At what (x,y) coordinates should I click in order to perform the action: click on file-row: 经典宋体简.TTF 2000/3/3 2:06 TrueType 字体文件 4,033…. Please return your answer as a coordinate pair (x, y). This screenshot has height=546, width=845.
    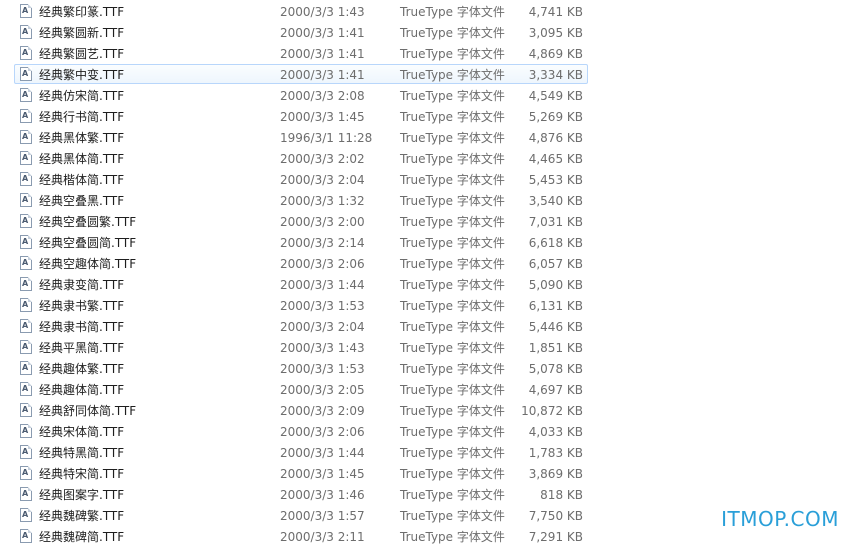
    Looking at the image, I should click on (301, 431).